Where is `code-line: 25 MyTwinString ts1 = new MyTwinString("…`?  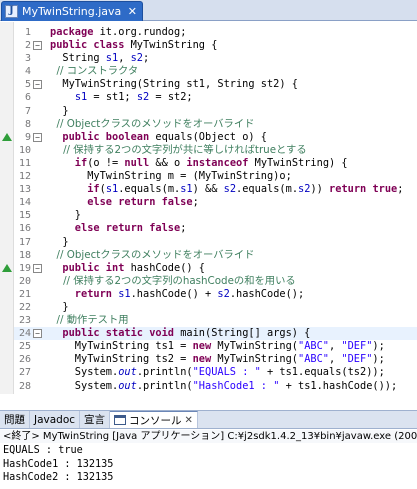 code-line: 25 MyTwinString ts1 = new MyTwinString("… is located at coordinates (215, 346).